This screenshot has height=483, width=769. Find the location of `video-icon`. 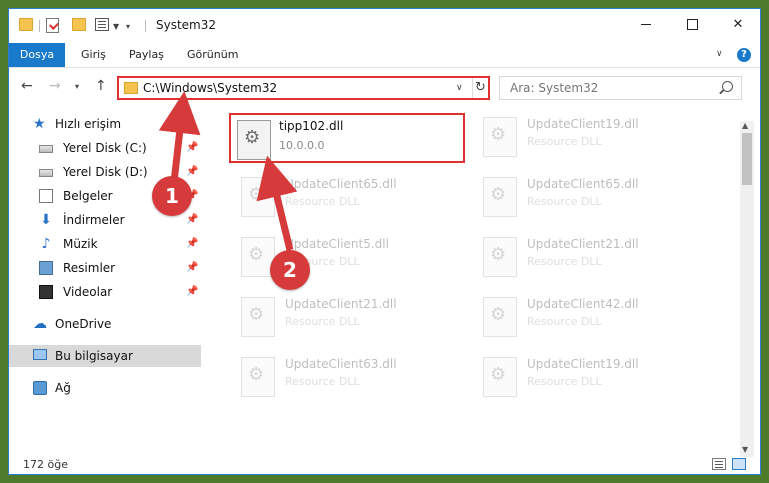

video-icon is located at coordinates (46, 292).